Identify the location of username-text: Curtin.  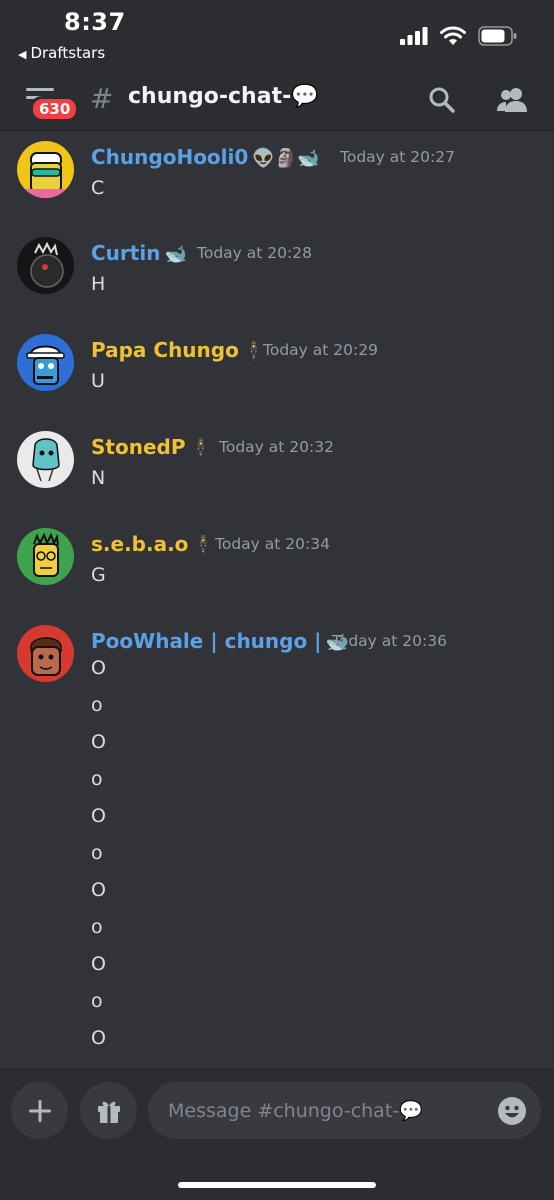
(126, 253).